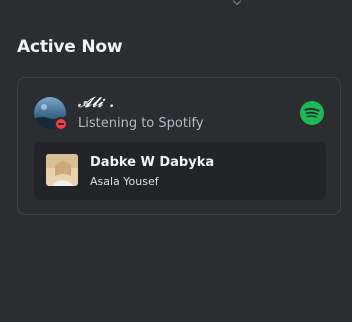 This screenshot has width=352, height=322. What do you see at coordinates (141, 123) in the screenshot?
I see `activity-text: Listening to Spotify` at bounding box center [141, 123].